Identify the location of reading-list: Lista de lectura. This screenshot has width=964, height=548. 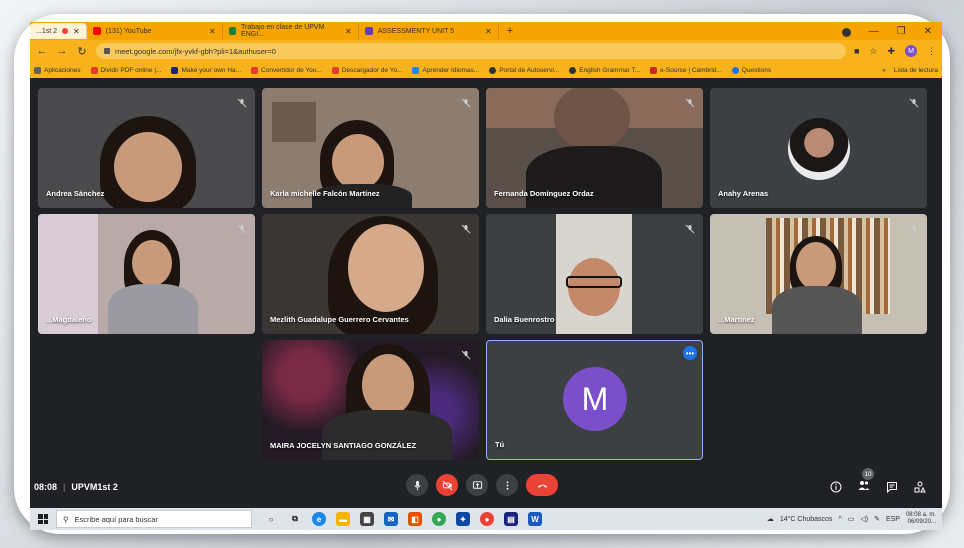
(916, 70).